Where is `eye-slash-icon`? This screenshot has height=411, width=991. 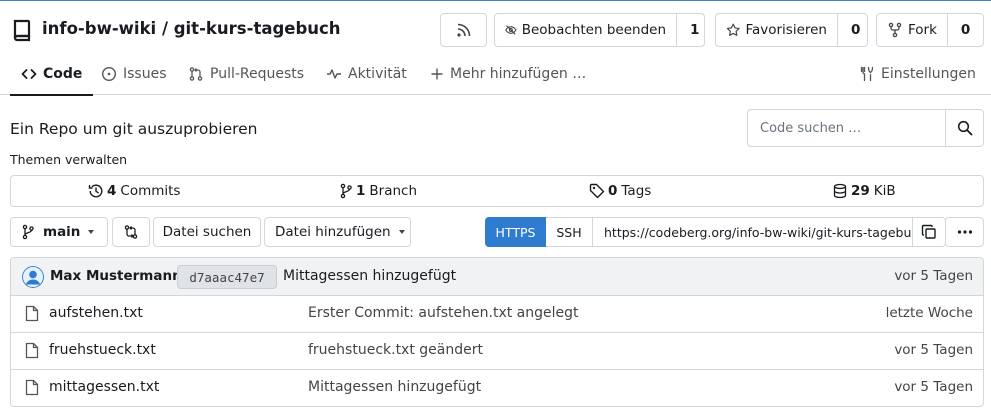
eye-slash-icon is located at coordinates (511, 30).